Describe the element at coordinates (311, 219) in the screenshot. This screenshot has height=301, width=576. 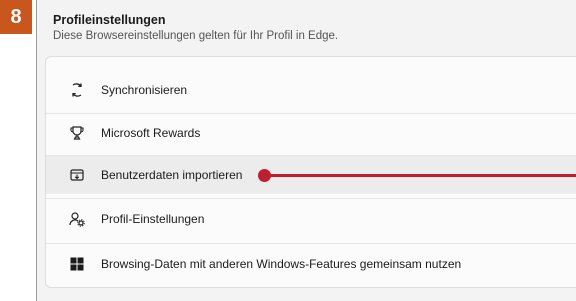
I see `sidebar-item-profile-settings: Profil-Einstellungen` at that location.